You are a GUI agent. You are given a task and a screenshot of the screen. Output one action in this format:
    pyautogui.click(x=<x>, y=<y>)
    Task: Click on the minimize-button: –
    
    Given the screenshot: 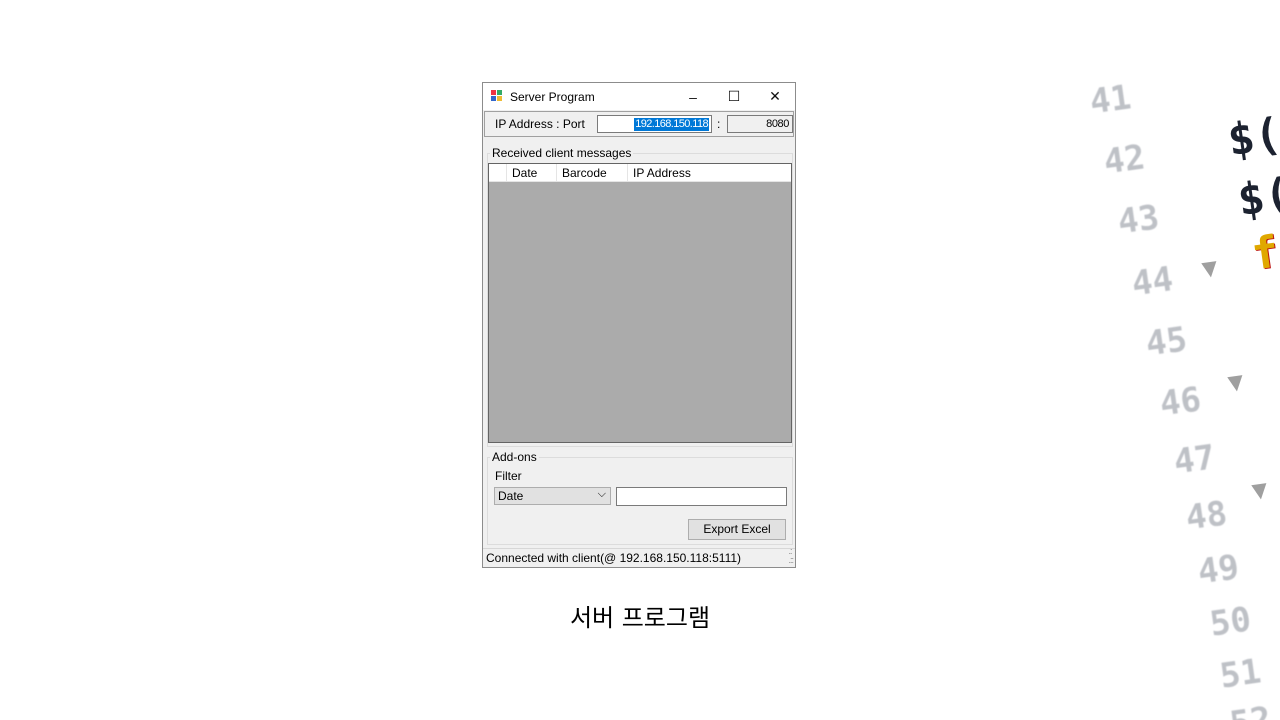 What is the action you would take?
    pyautogui.click(x=693, y=96)
    